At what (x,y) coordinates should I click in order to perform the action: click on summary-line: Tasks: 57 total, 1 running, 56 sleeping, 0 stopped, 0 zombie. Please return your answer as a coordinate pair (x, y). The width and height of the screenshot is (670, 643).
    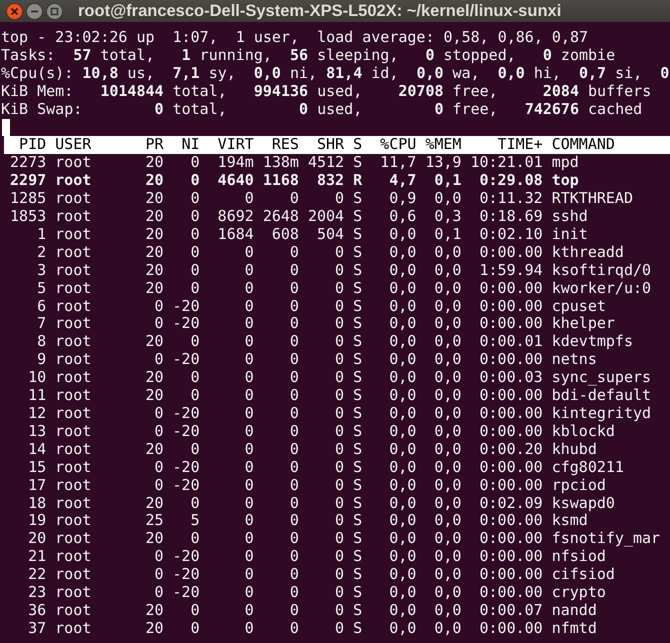
    Looking at the image, I should click on (308, 55).